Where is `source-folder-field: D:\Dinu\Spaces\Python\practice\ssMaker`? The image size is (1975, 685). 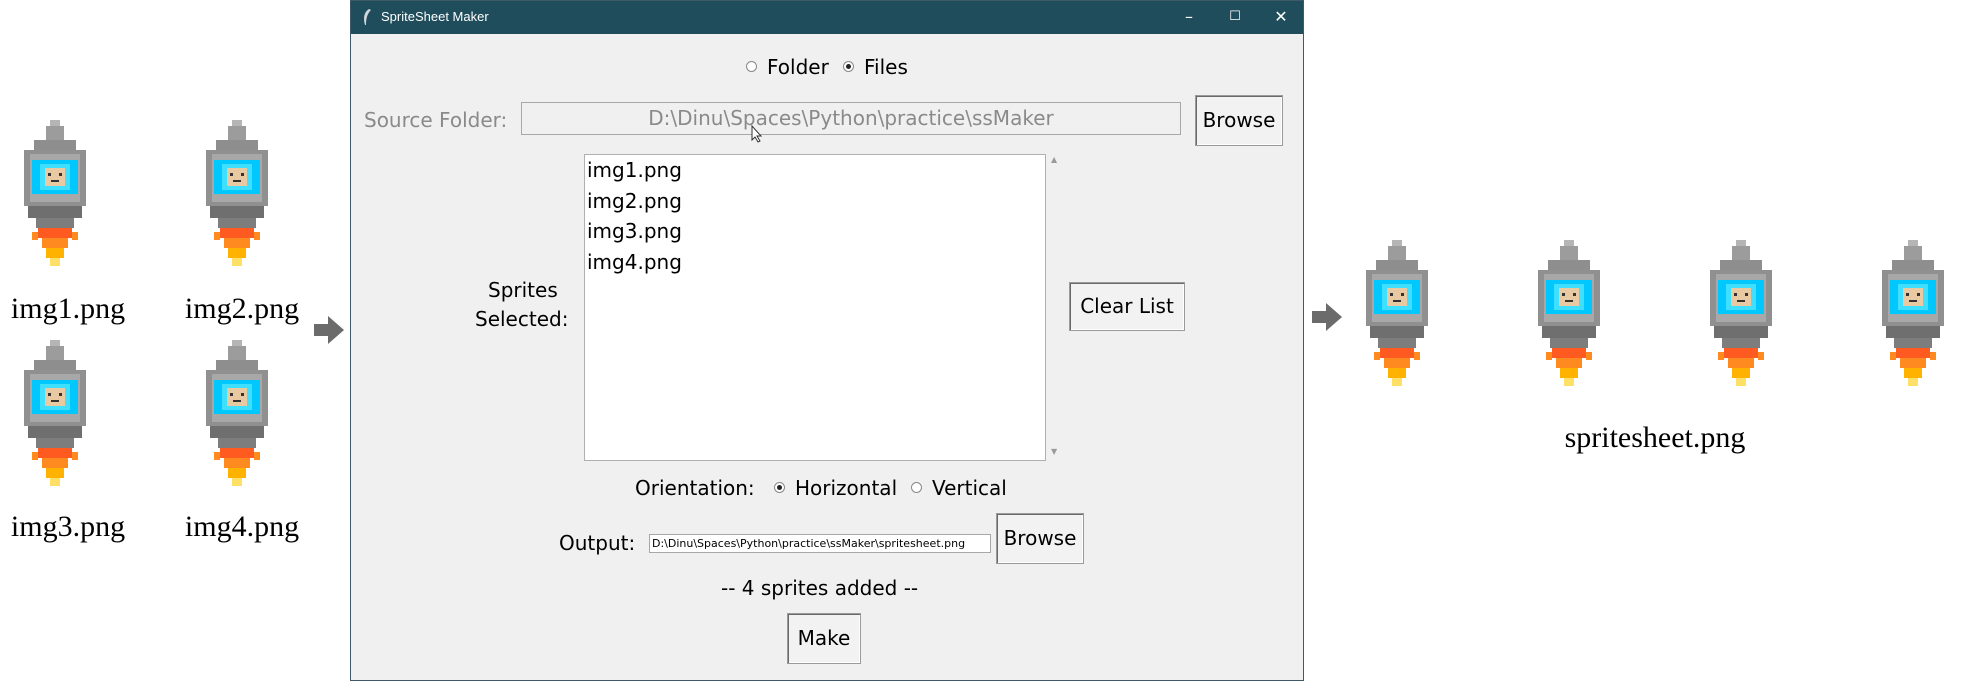 source-folder-field: D:\Dinu\Spaces\Python\practice\ssMaker is located at coordinates (851, 118).